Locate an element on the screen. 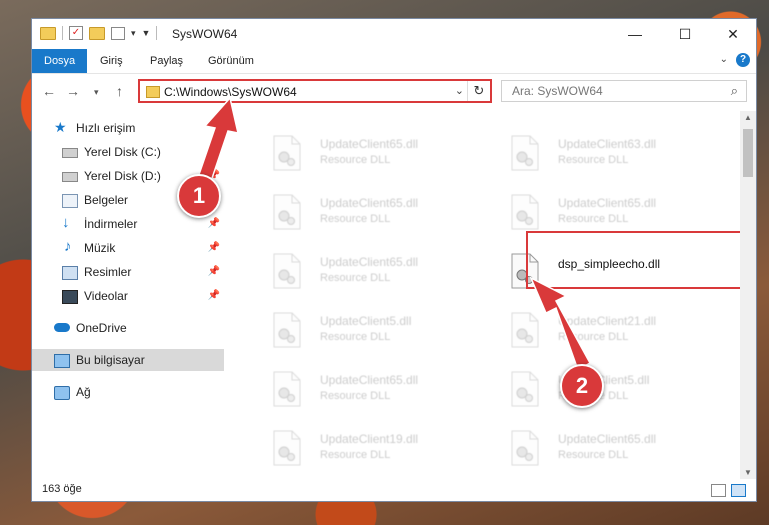 This screenshot has height=525, width=769. annotation-badge-1: 1 is located at coordinates (199, 196).